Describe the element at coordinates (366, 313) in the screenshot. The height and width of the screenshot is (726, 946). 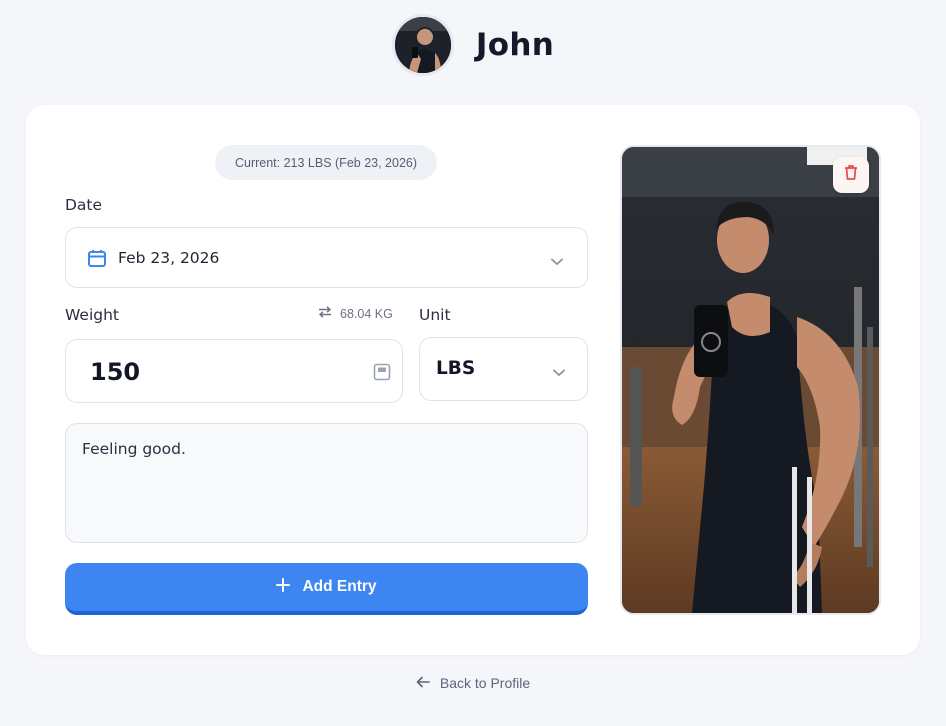
I see `conversion-value: 68.04 KG` at that location.